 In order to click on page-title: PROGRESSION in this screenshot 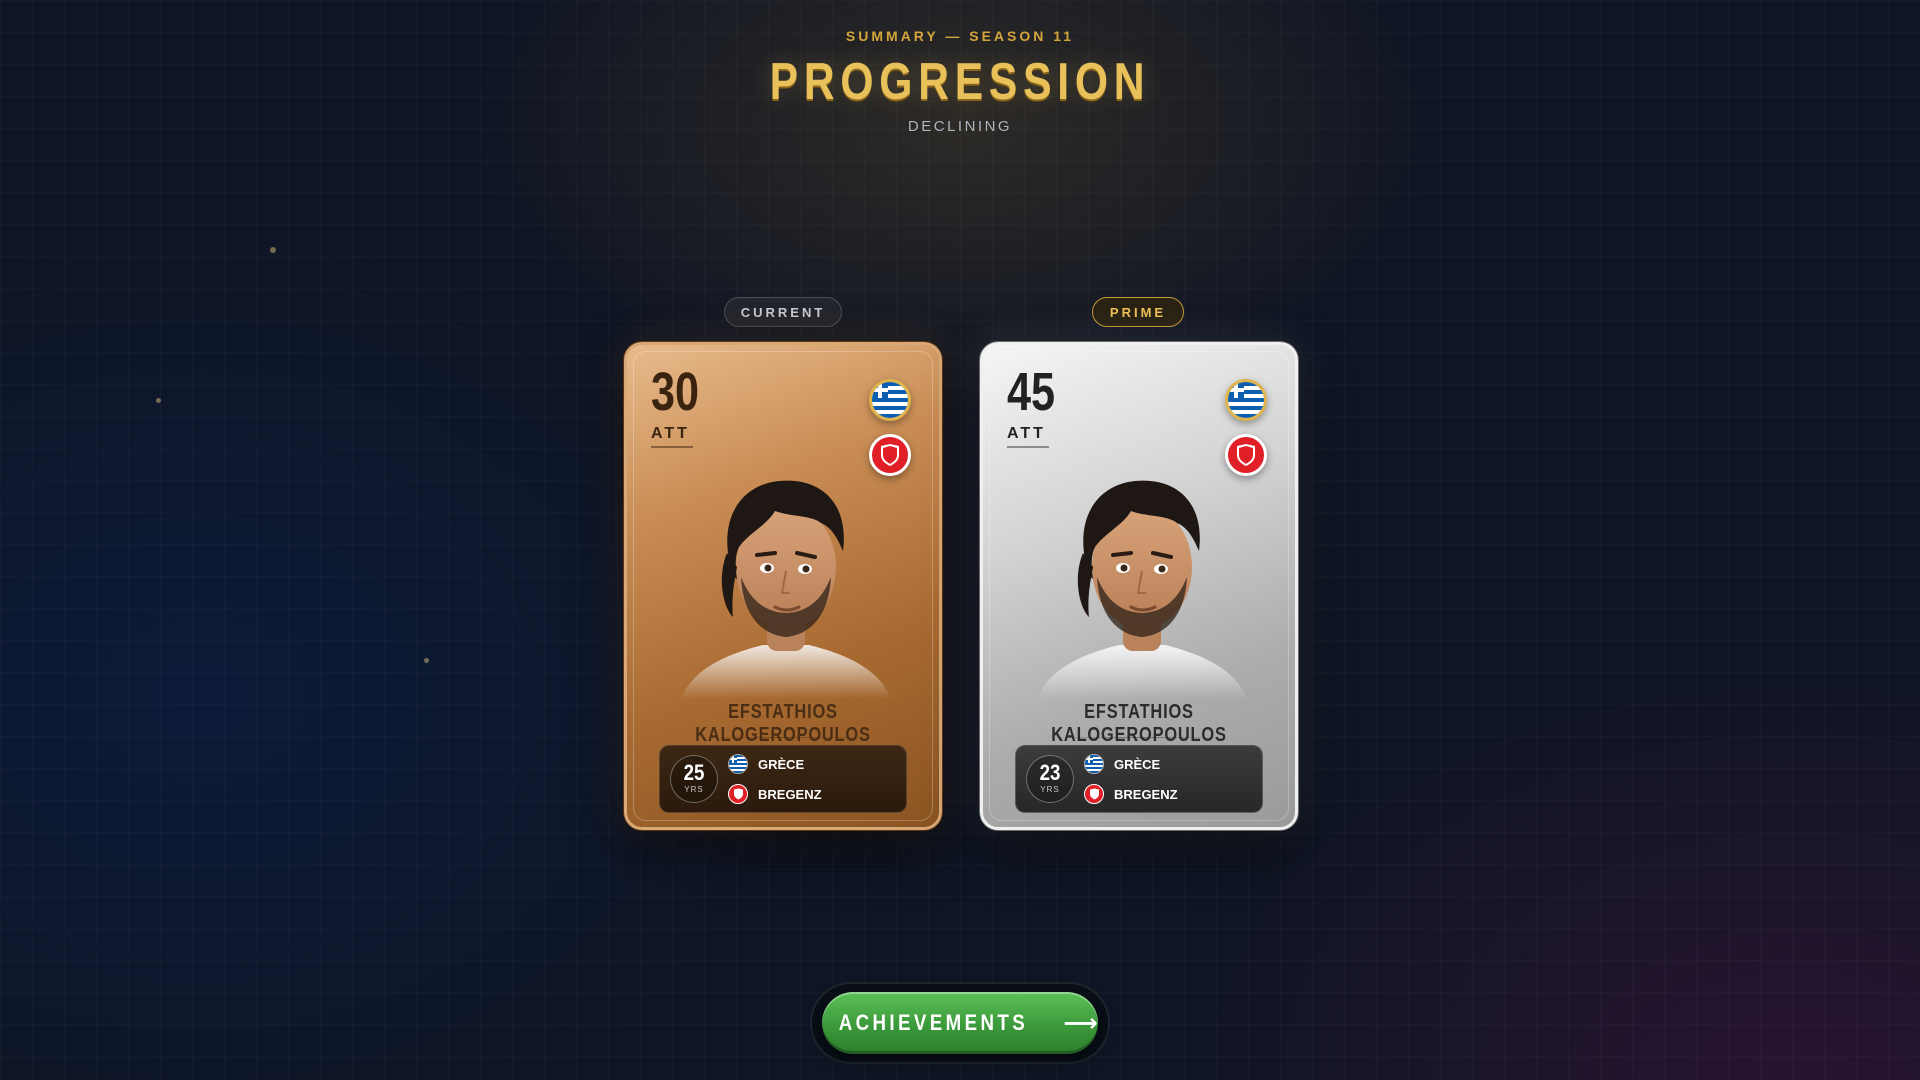, I will do `click(960, 82)`.